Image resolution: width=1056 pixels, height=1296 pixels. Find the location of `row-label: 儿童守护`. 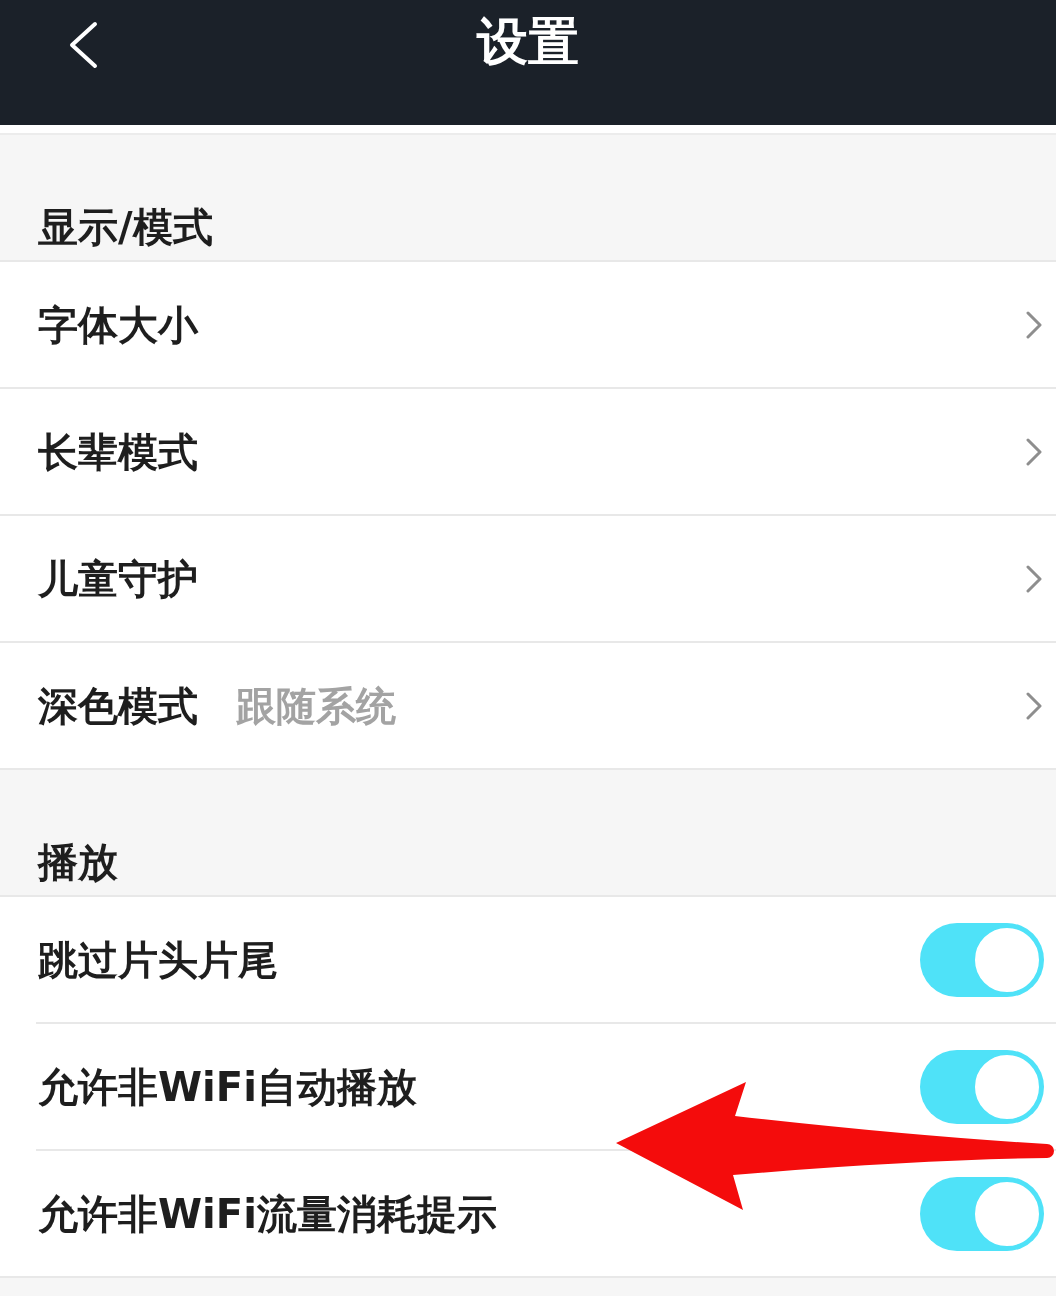

row-label: 儿童守护 is located at coordinates (118, 579).